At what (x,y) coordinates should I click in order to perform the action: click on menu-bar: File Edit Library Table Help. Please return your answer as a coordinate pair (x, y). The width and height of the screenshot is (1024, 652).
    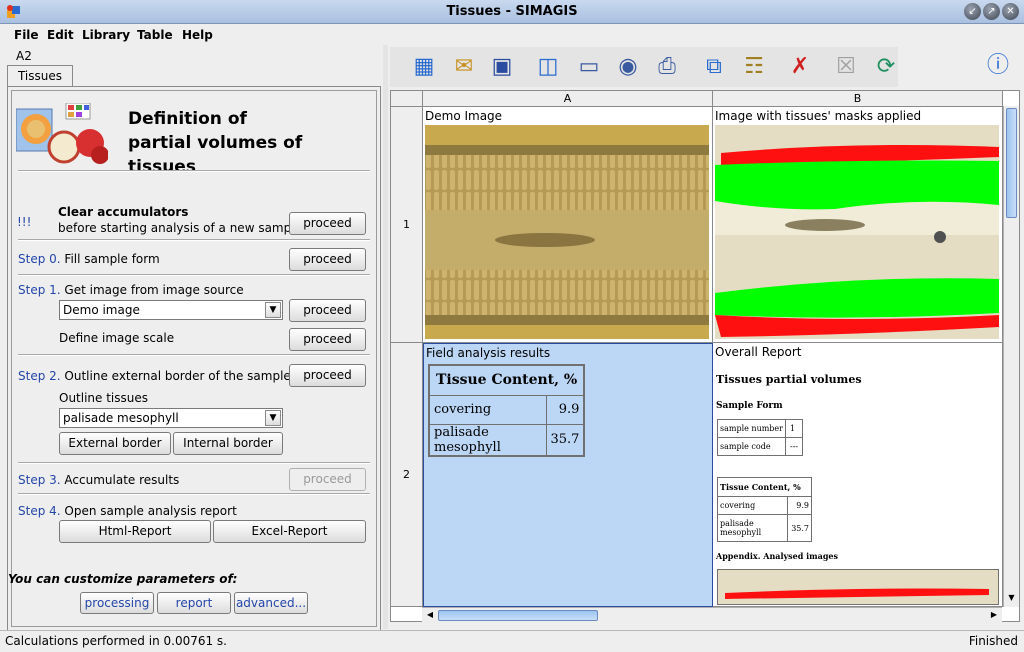
    Looking at the image, I should click on (512, 35).